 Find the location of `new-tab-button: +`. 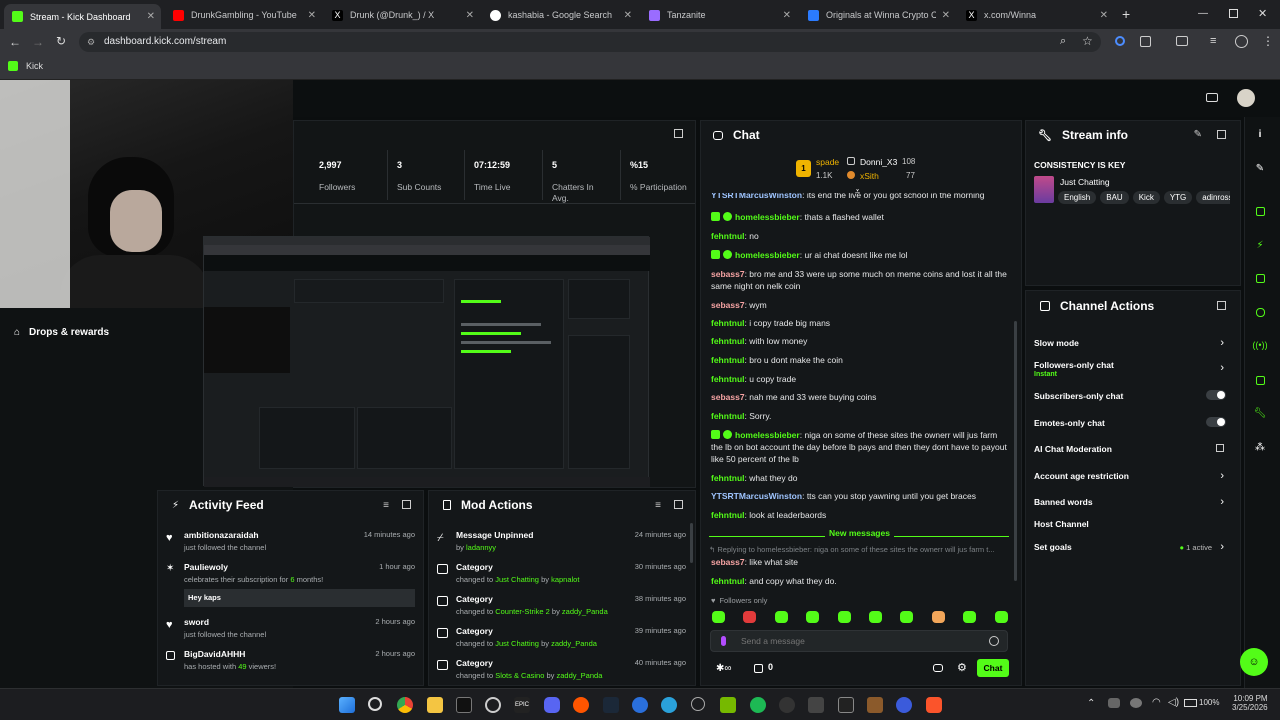

new-tab-button: + is located at coordinates (1126, 14).